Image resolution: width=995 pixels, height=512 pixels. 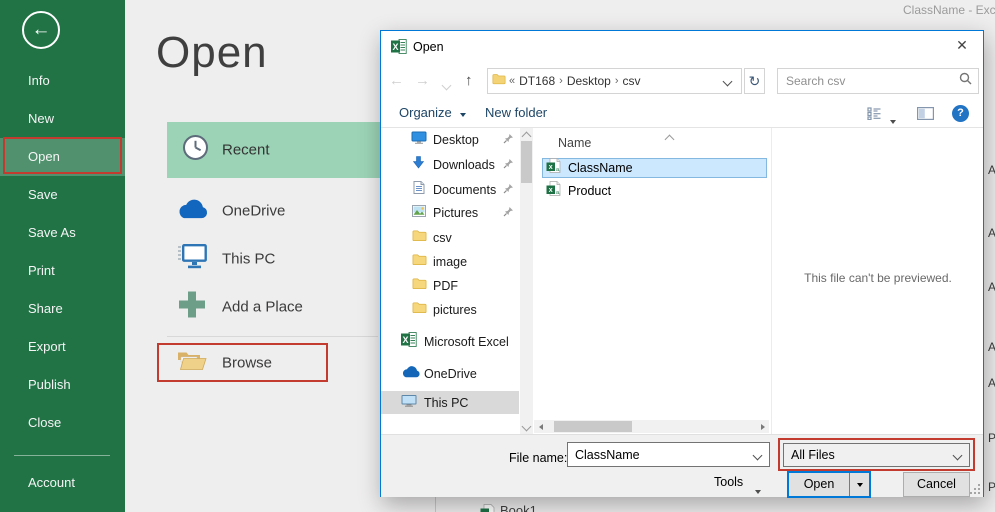 What do you see at coordinates (926, 116) in the screenshot?
I see `preview-pane-icon` at bounding box center [926, 116].